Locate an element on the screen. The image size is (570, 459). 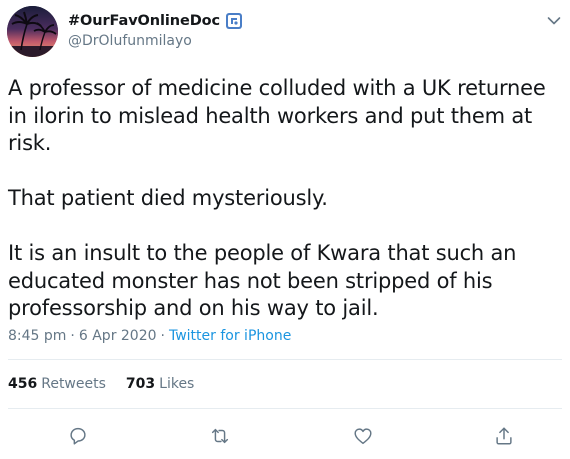
retweets-label: Retweets is located at coordinates (73, 384).